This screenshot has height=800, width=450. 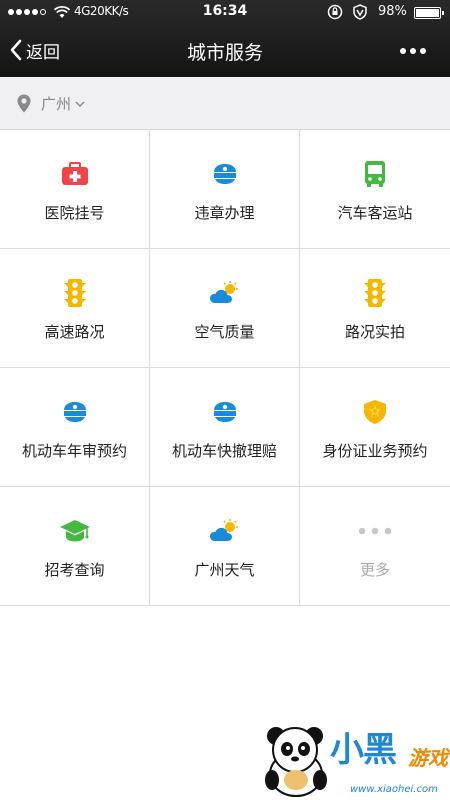 What do you see at coordinates (74, 570) in the screenshot?
I see `service-label: 招考查询` at bounding box center [74, 570].